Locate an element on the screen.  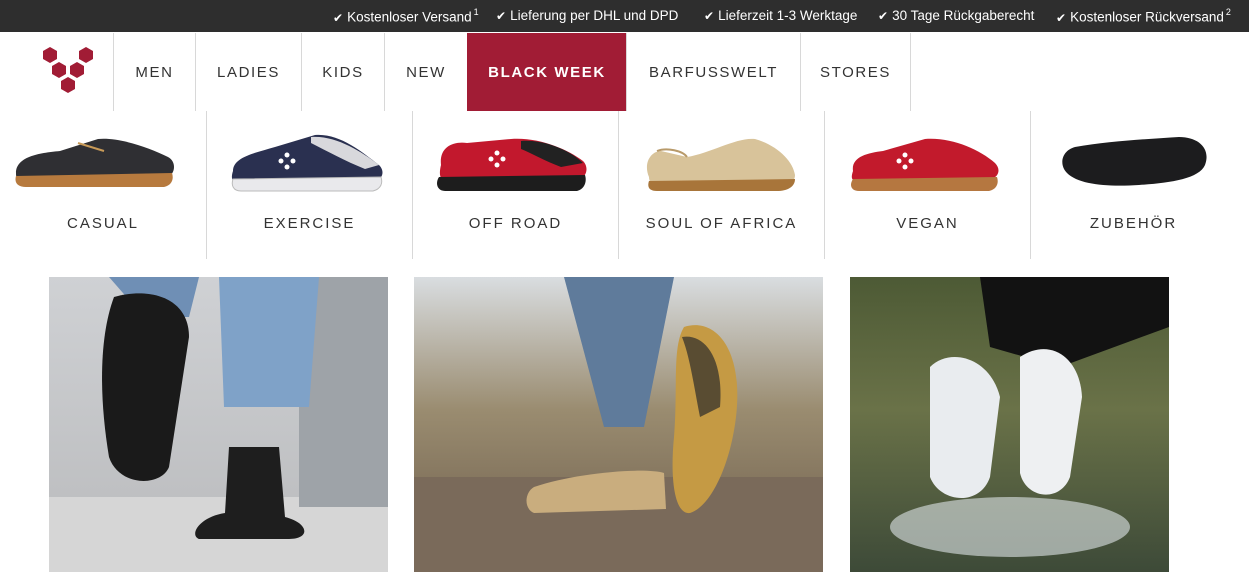
nav-item-kids: KIDS is located at coordinates (342, 72).